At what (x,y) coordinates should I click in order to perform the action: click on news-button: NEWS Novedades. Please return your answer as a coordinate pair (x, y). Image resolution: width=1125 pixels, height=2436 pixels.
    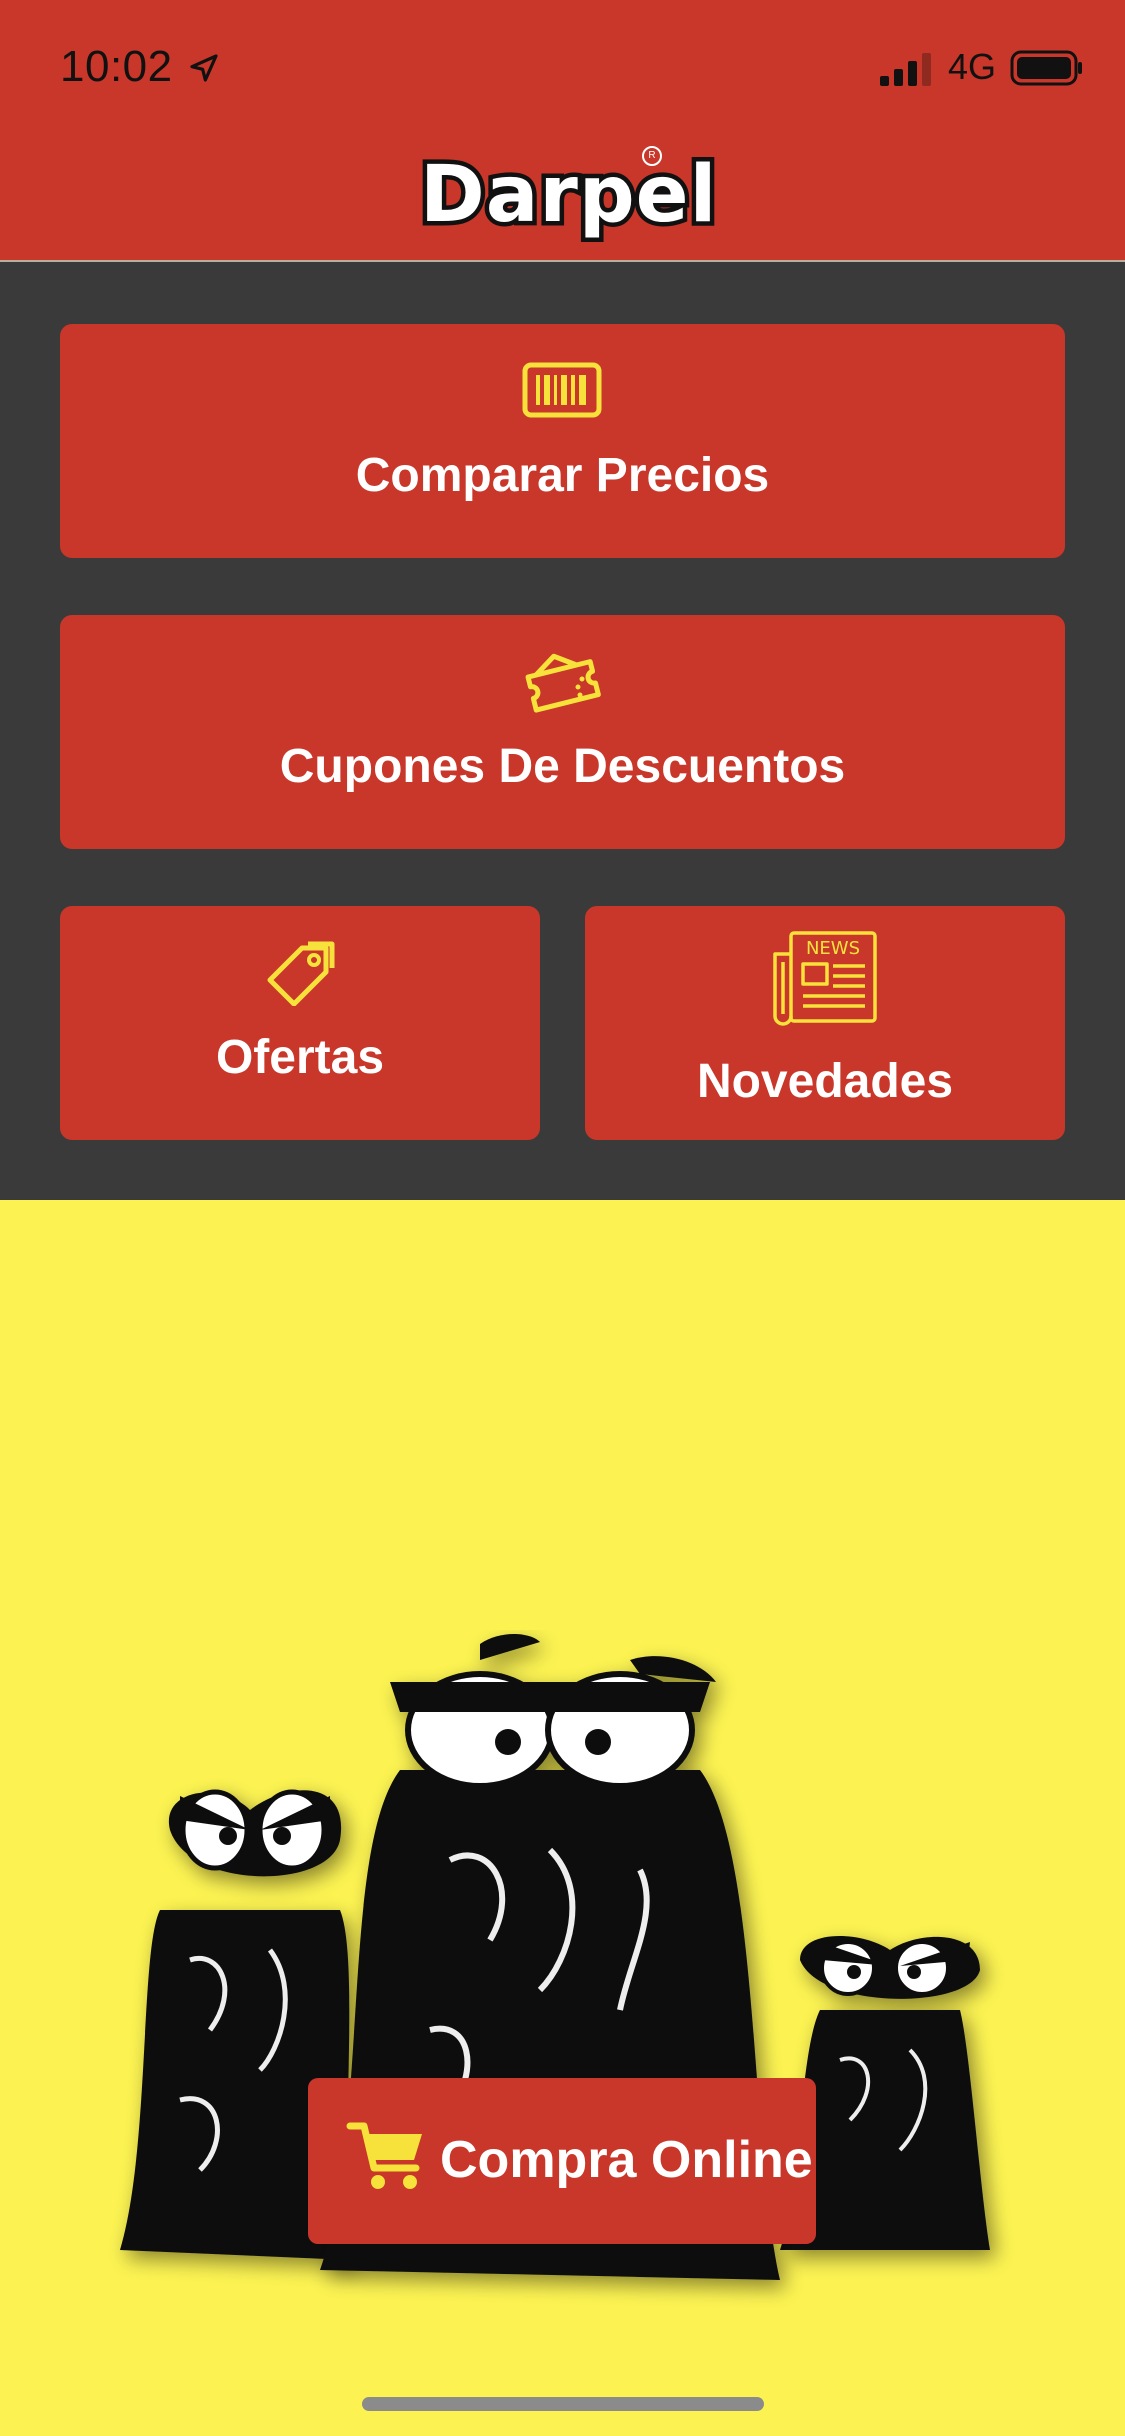
    Looking at the image, I should click on (825, 1023).